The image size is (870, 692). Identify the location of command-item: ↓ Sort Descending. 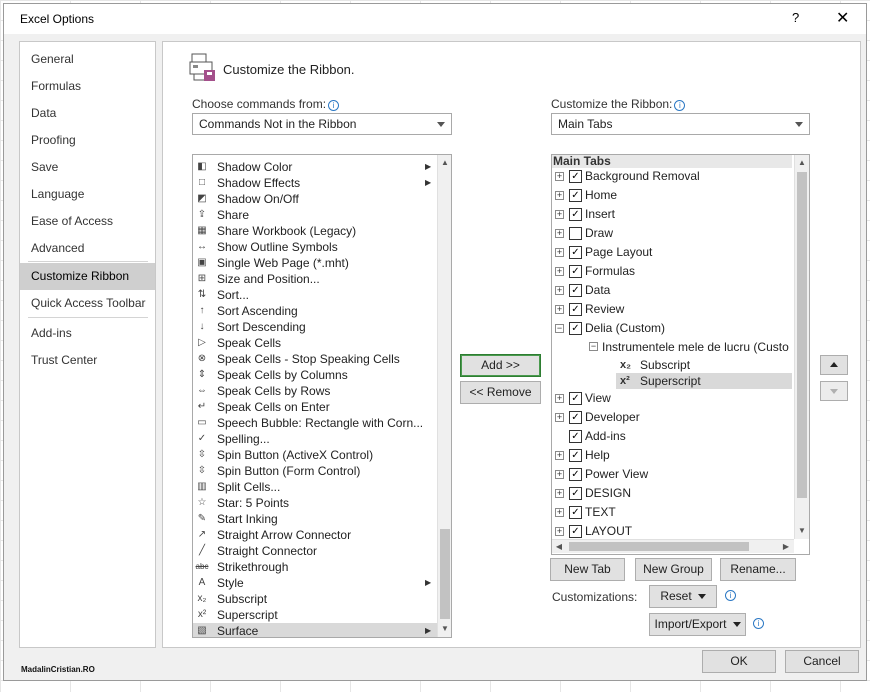
(315, 327).